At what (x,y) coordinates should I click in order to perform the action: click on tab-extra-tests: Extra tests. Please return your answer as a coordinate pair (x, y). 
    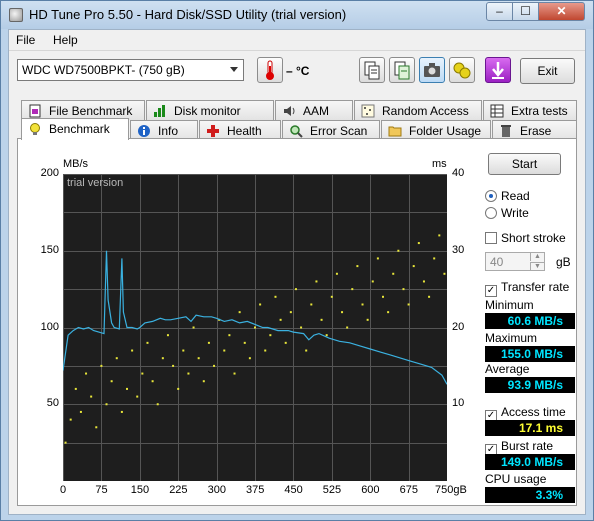
    Looking at the image, I should click on (530, 110).